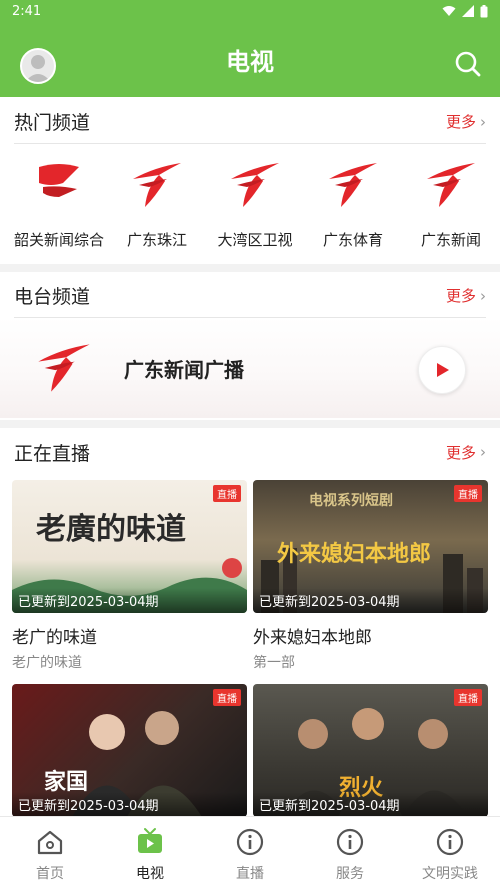 The image size is (500, 888). Describe the element at coordinates (250, 452) in the screenshot. I see `live-header: 正在直播 更多 ›` at that location.